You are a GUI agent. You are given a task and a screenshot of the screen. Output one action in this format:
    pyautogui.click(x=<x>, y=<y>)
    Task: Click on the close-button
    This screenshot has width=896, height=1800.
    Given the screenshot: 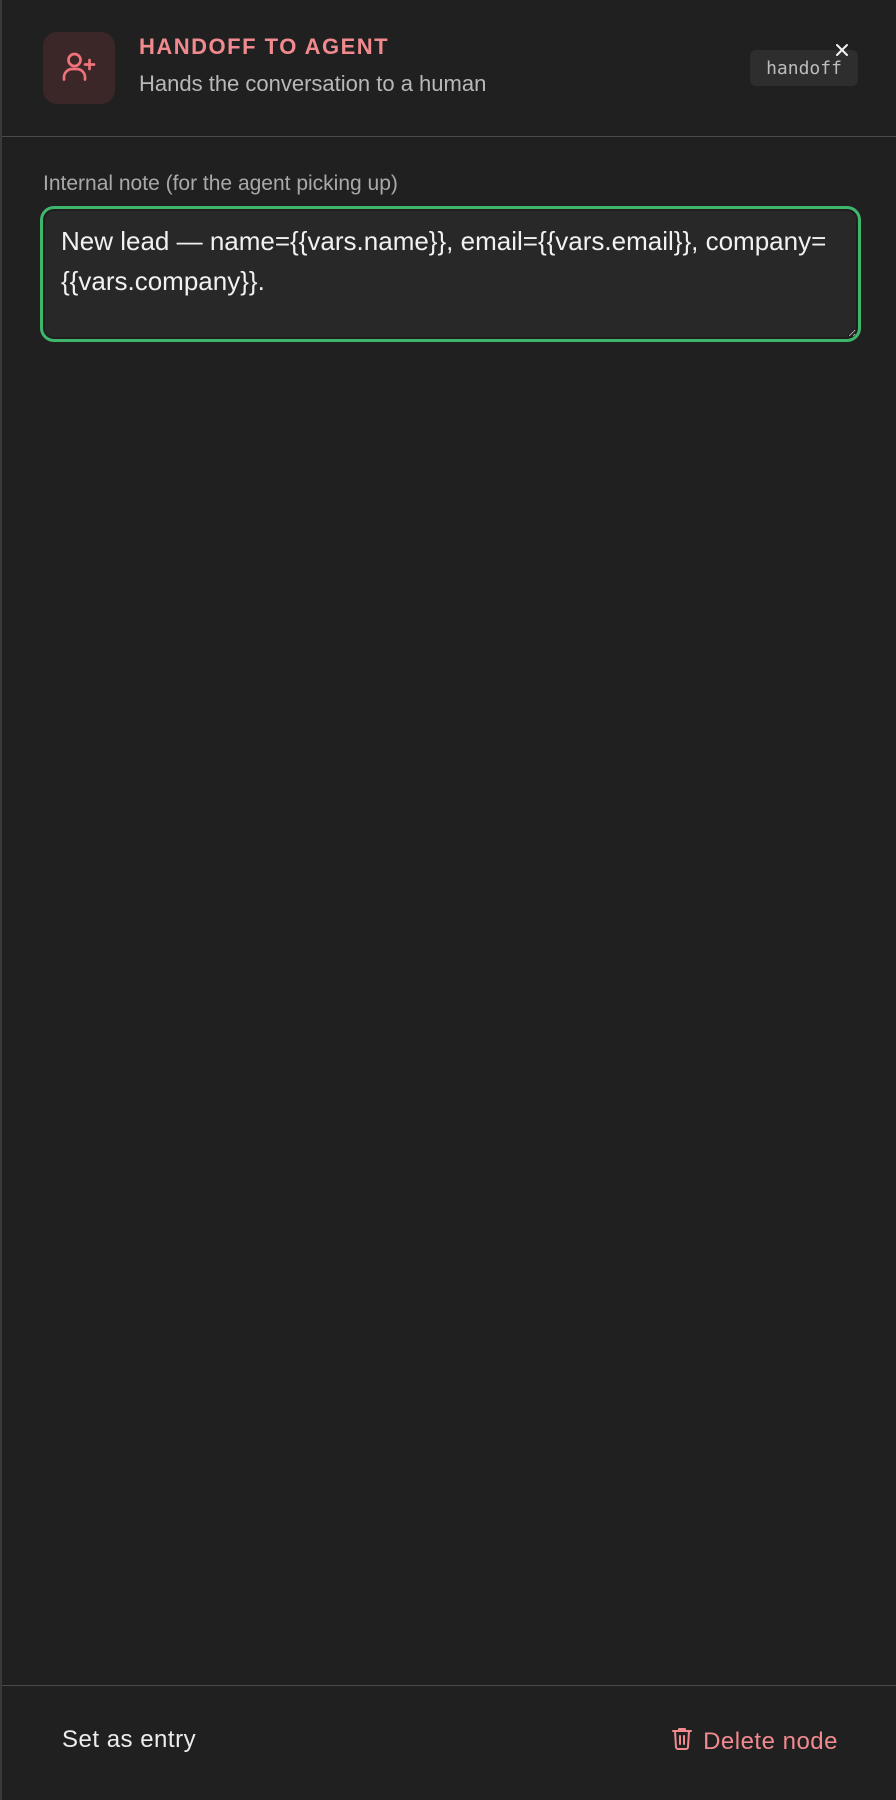 What is the action you would take?
    pyautogui.click(x=842, y=52)
    